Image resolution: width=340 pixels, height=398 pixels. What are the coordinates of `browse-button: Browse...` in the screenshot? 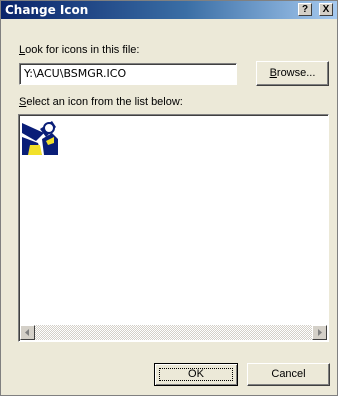 It's located at (292, 73).